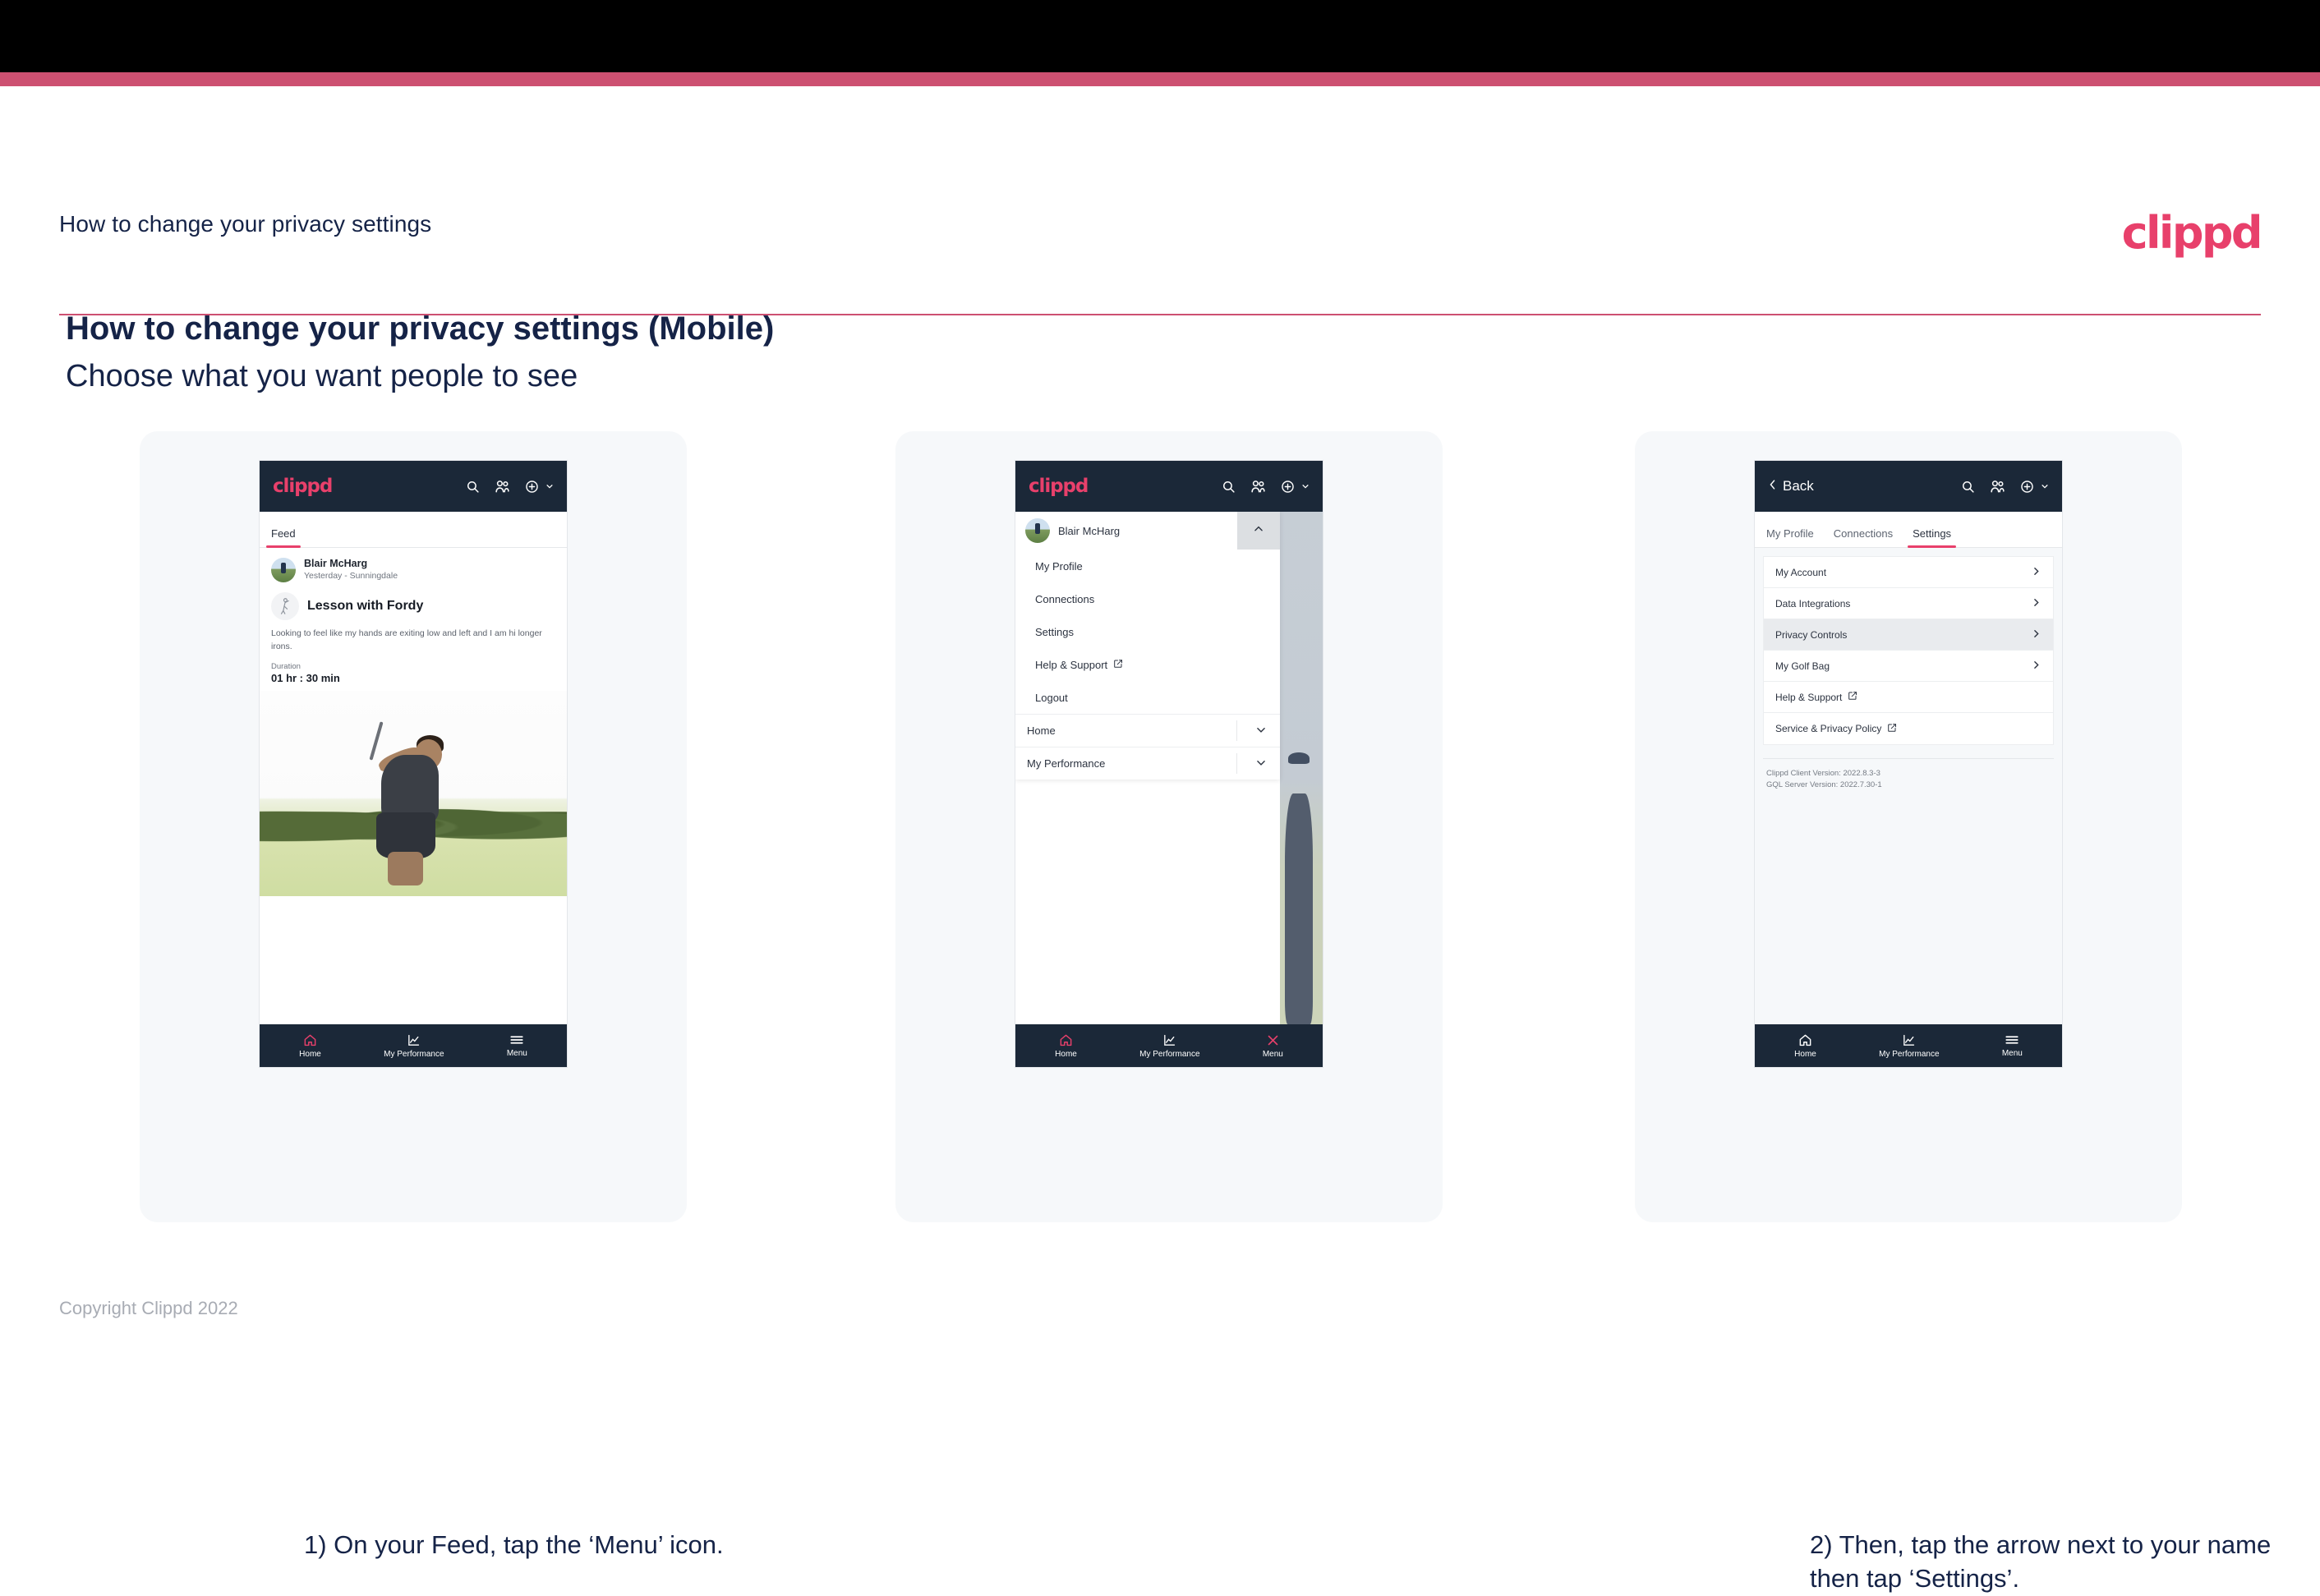 The width and height of the screenshot is (2320, 1596). Describe the element at coordinates (1809, 697) in the screenshot. I see `settings-row-label: Help & Support` at that location.